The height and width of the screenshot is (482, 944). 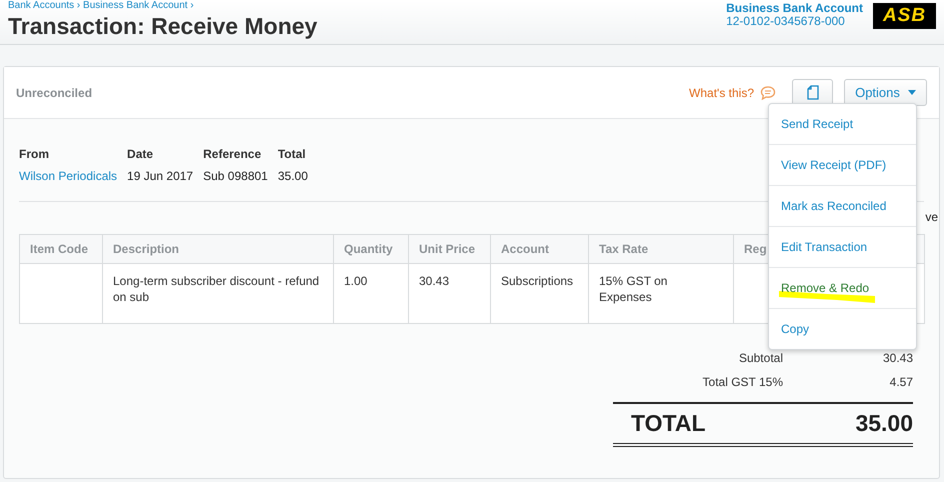 I want to click on grand-total-label: TOTAL, so click(x=668, y=423).